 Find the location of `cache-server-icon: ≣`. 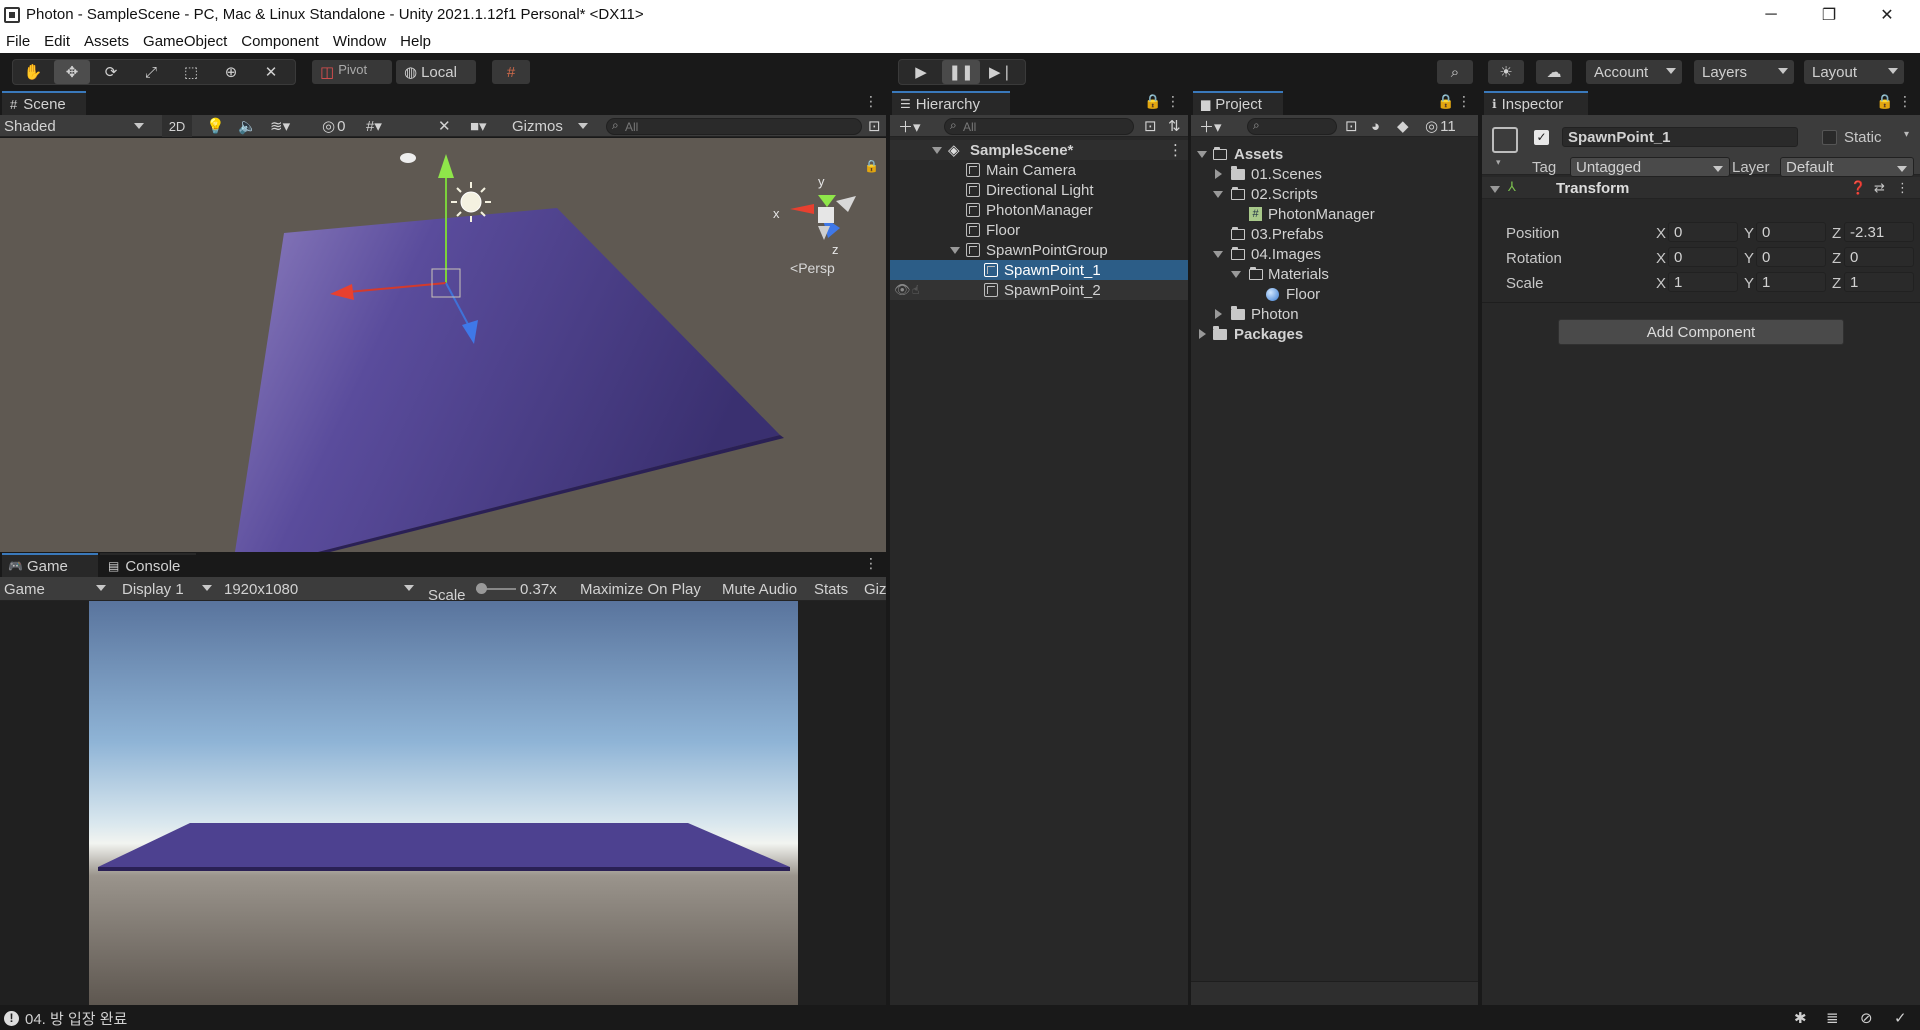

cache-server-icon: ≣ is located at coordinates (1832, 1018).